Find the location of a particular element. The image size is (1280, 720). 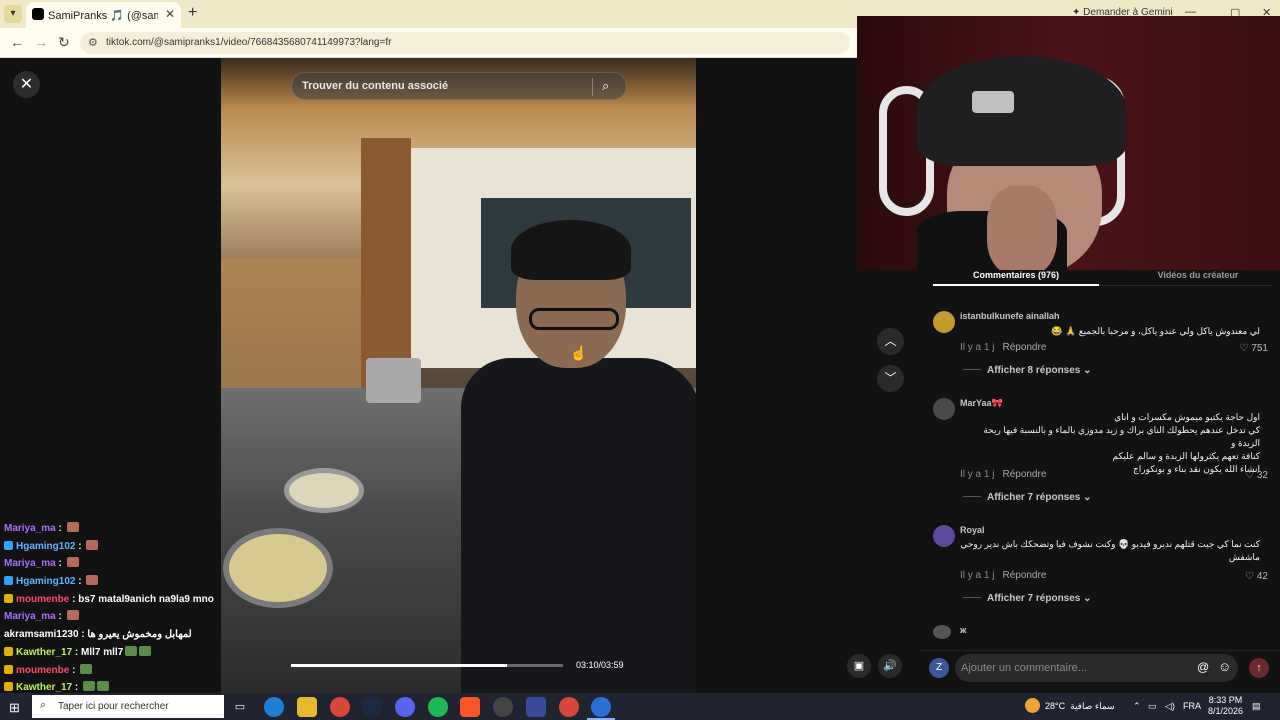

related-content-search: Trouver du contenu associé ⌕ is located at coordinates (459, 86).